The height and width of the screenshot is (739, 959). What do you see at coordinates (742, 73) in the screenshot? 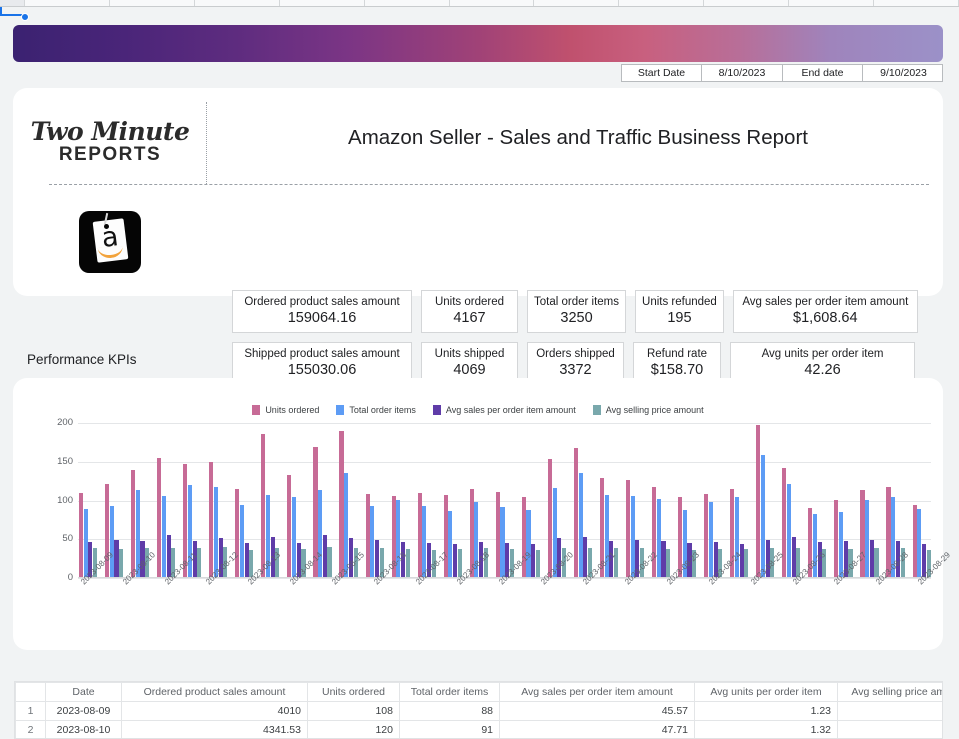
I see `start-date-value: 8/10/2023` at bounding box center [742, 73].